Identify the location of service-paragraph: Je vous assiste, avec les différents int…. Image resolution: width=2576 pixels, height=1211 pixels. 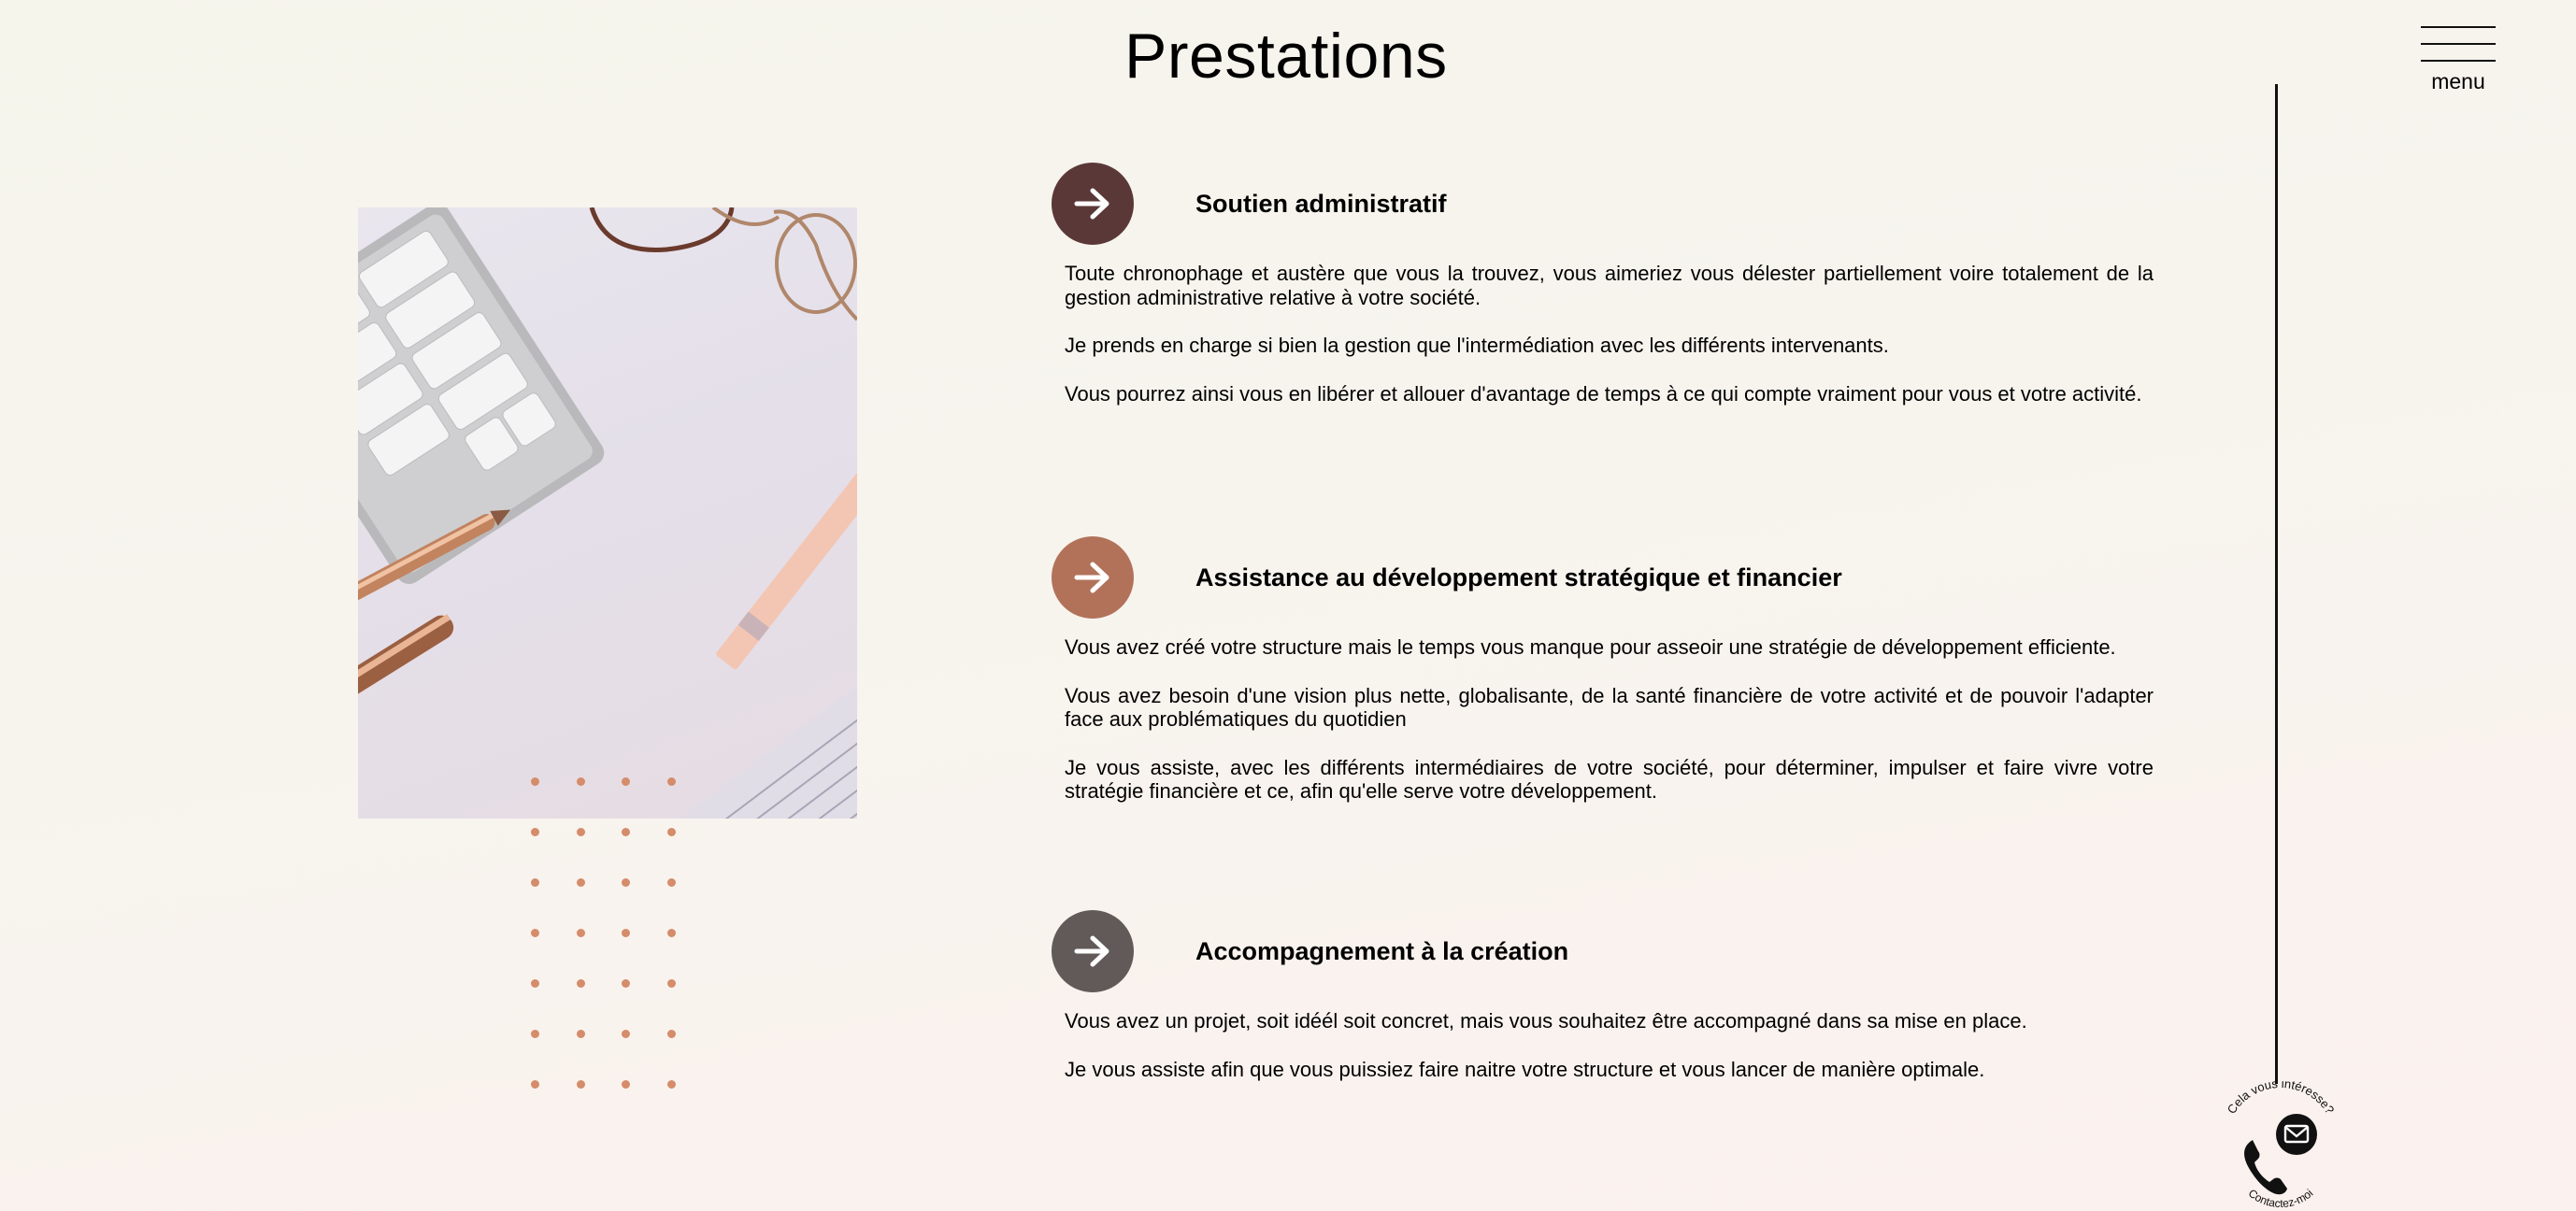
(1609, 779).